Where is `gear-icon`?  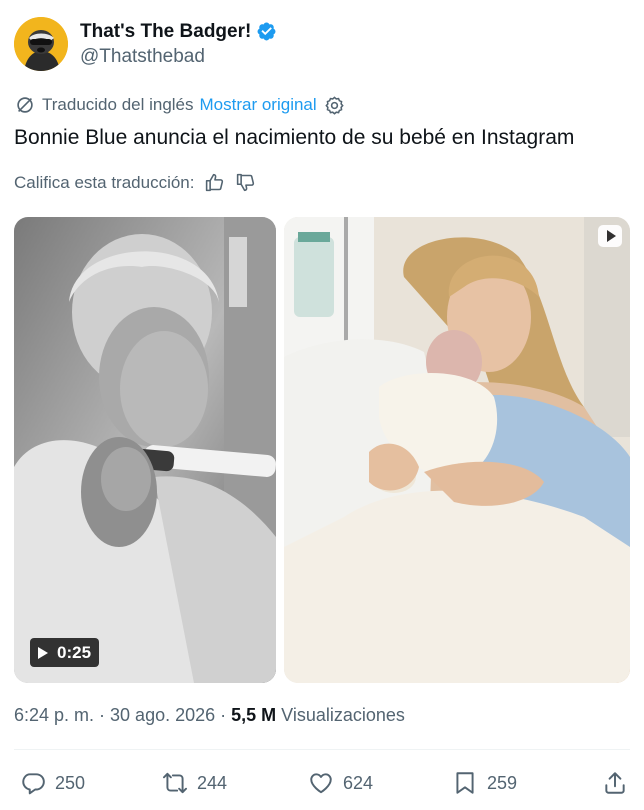 gear-icon is located at coordinates (334, 105).